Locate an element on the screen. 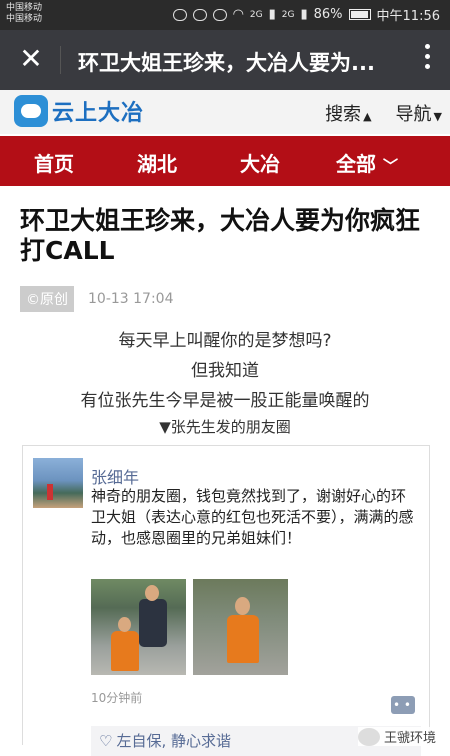  more-menu-icon is located at coordinates (427, 59).